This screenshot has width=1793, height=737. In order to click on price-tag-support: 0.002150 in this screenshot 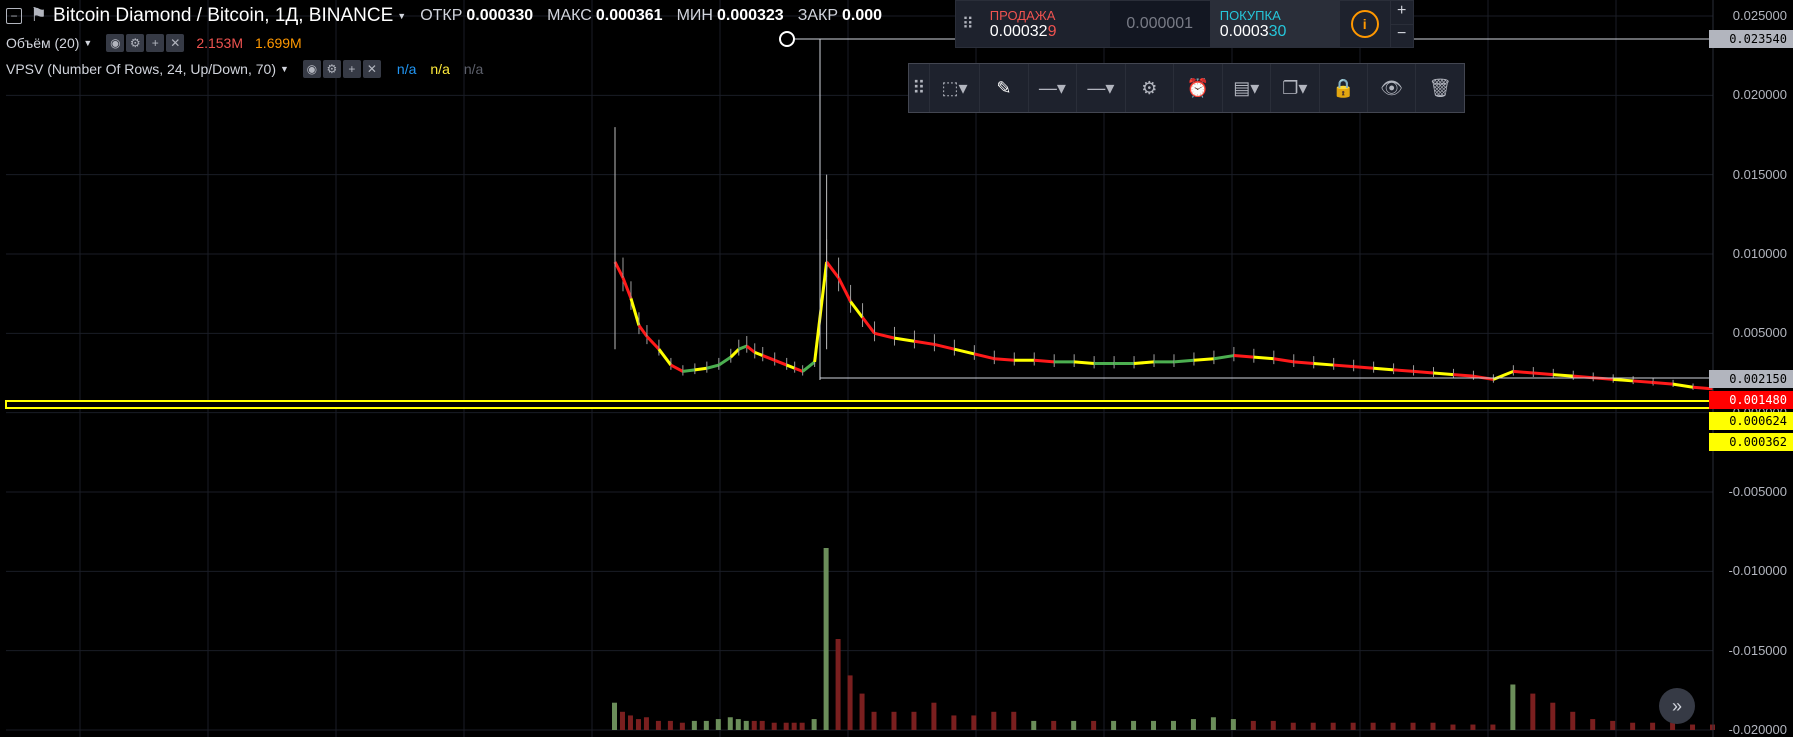, I will do `click(1751, 379)`.